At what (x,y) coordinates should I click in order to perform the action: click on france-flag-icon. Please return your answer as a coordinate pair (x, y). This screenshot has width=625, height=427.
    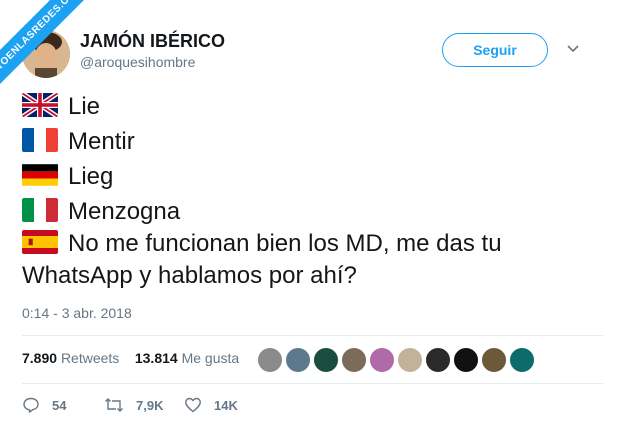
    Looking at the image, I should click on (40, 140).